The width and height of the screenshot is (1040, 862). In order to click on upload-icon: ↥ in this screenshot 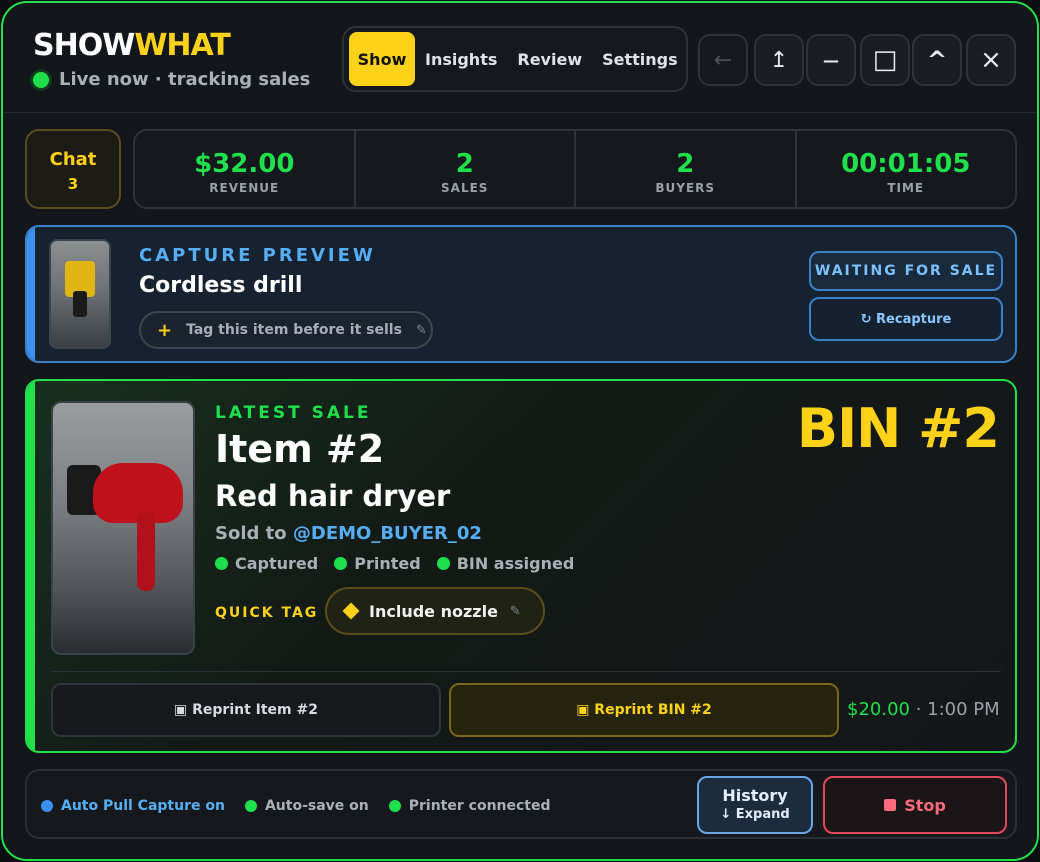, I will do `click(779, 60)`.